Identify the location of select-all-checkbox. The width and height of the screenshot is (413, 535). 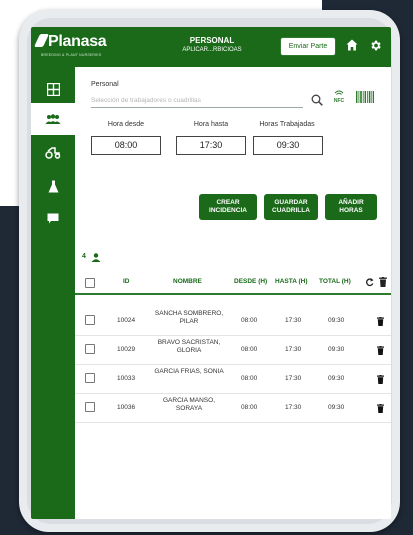
(90, 283).